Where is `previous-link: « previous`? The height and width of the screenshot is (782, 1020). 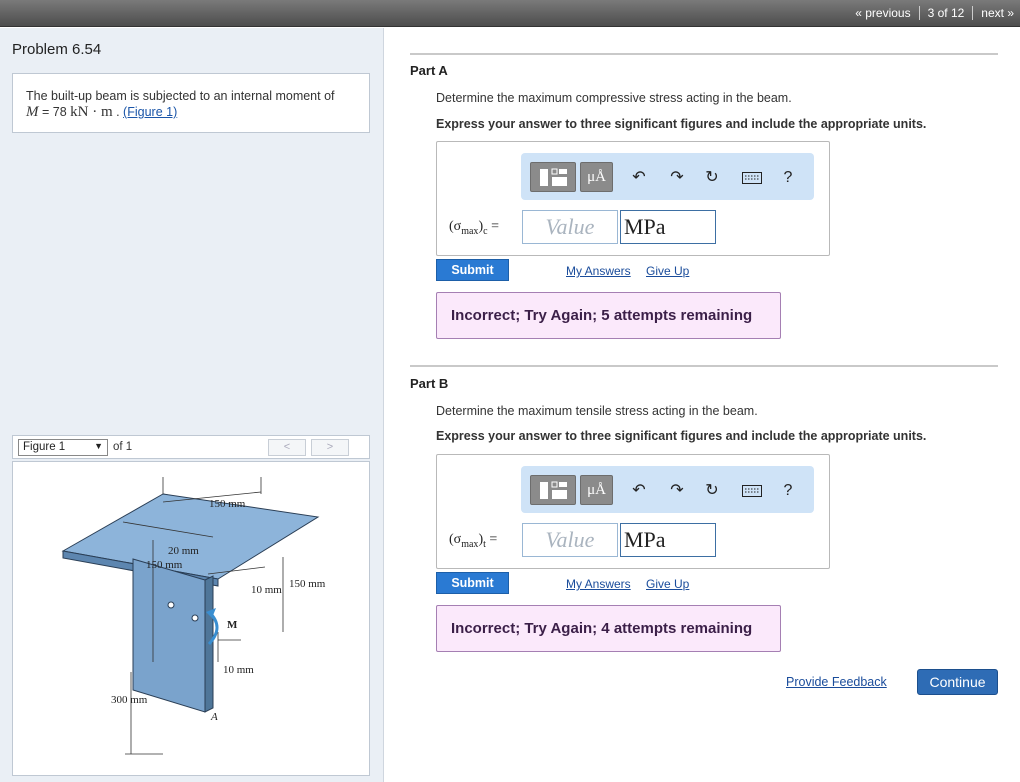 previous-link: « previous is located at coordinates (882, 13).